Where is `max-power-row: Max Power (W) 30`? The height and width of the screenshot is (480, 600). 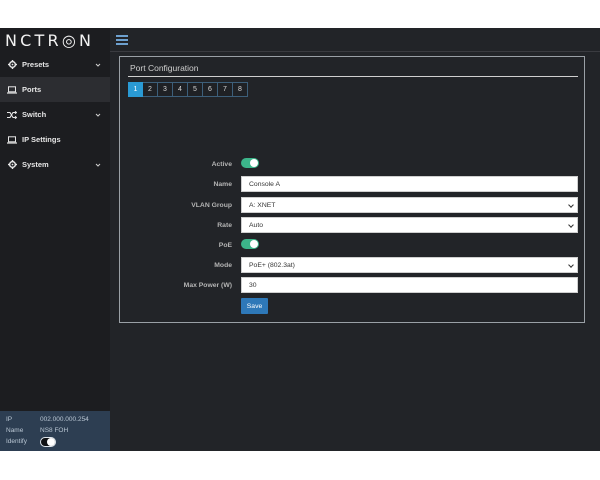 max-power-row: Max Power (W) 30 is located at coordinates (353, 285).